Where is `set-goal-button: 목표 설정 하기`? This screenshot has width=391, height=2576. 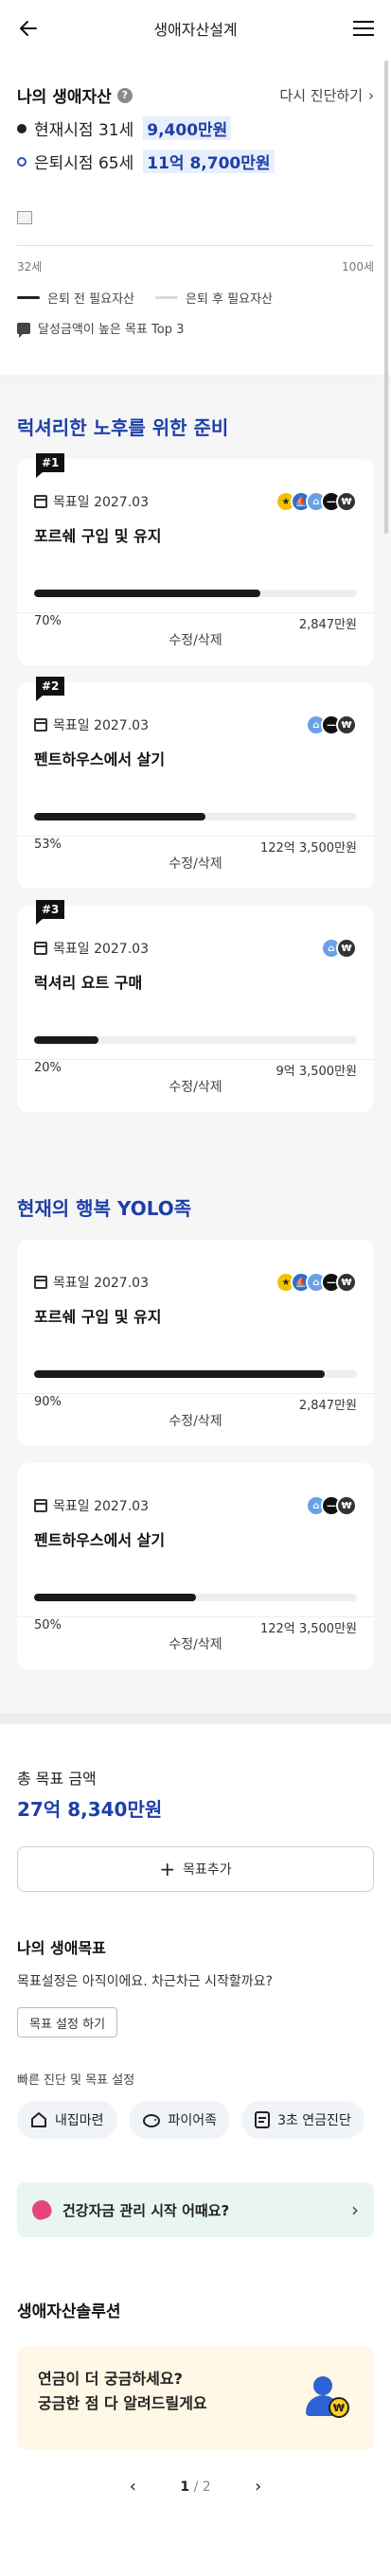 set-goal-button: 목표 설정 하기 is located at coordinates (67, 2022).